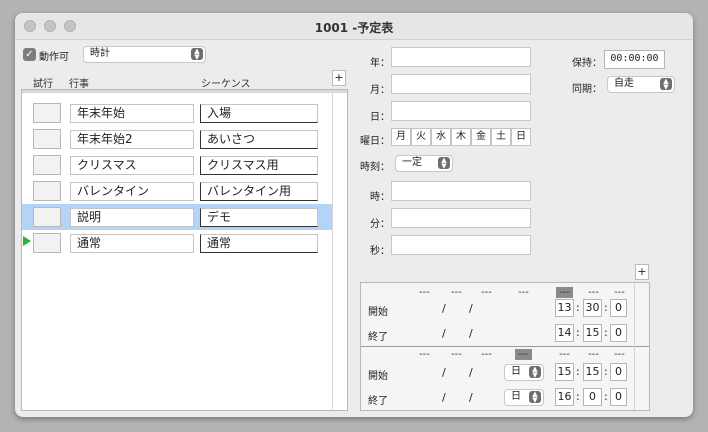 This screenshot has width=708, height=432. What do you see at coordinates (564, 333) in the screenshot?
I see `hour-field: 14` at bounding box center [564, 333].